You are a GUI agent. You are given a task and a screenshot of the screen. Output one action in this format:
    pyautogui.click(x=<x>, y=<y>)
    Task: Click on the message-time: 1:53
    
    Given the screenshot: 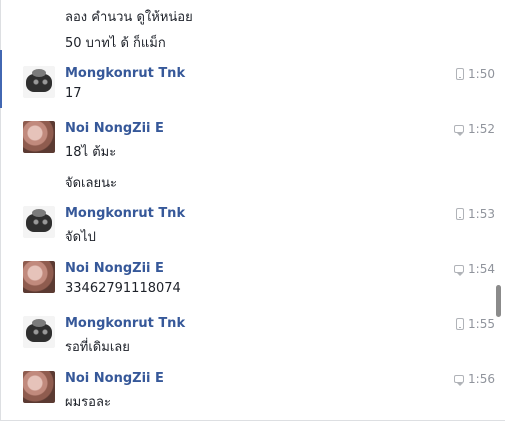 What is the action you would take?
    pyautogui.click(x=475, y=214)
    